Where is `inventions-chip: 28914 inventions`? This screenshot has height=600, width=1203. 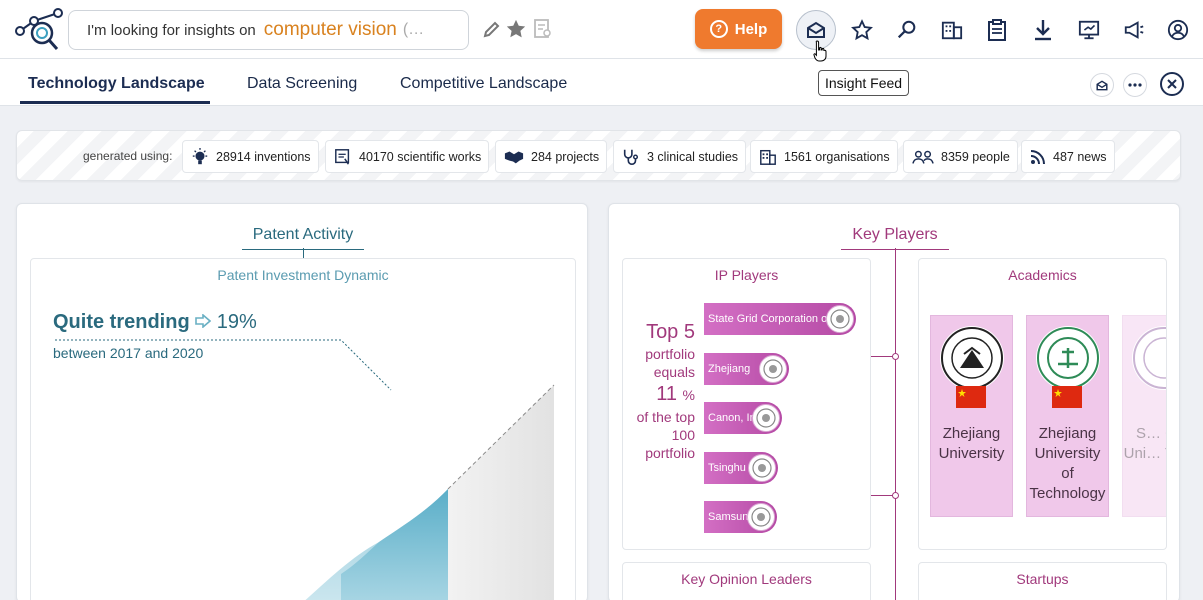
inventions-chip: 28914 inventions is located at coordinates (250, 156).